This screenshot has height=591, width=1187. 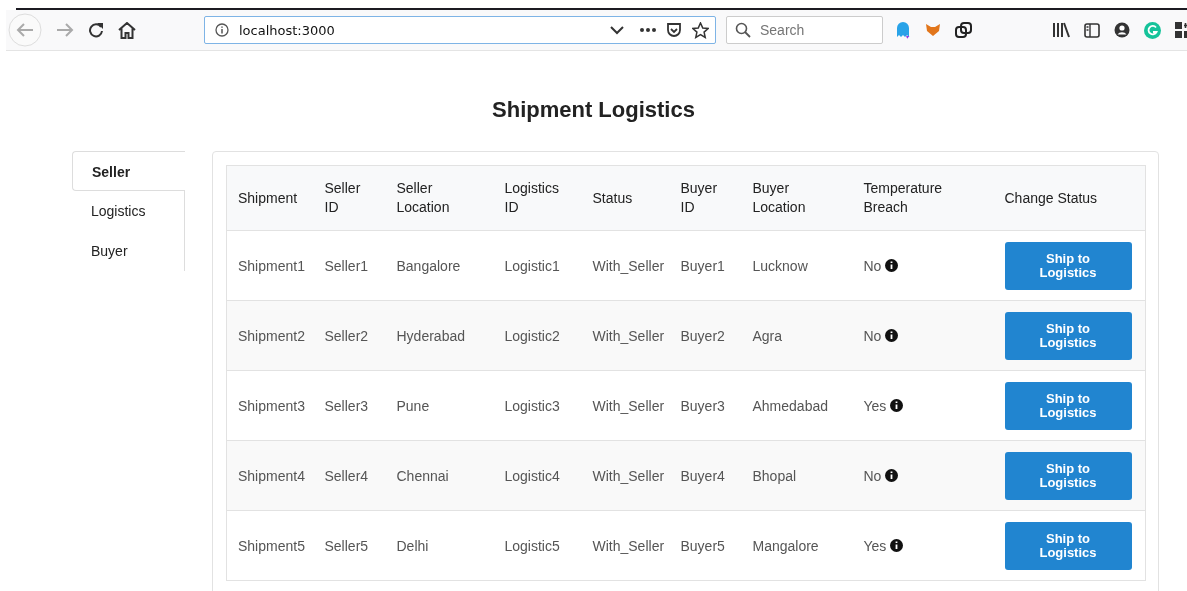 I want to click on search-field: Search, so click(x=804, y=30).